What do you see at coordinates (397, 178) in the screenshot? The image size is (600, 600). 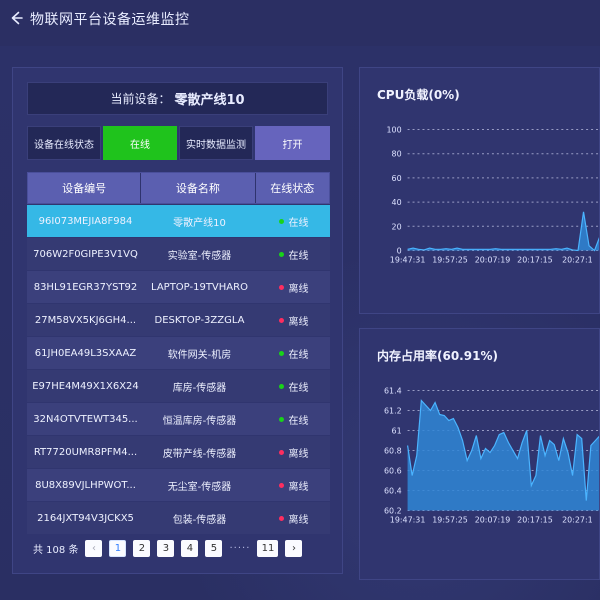 I see `y-tick-label: 60` at bounding box center [397, 178].